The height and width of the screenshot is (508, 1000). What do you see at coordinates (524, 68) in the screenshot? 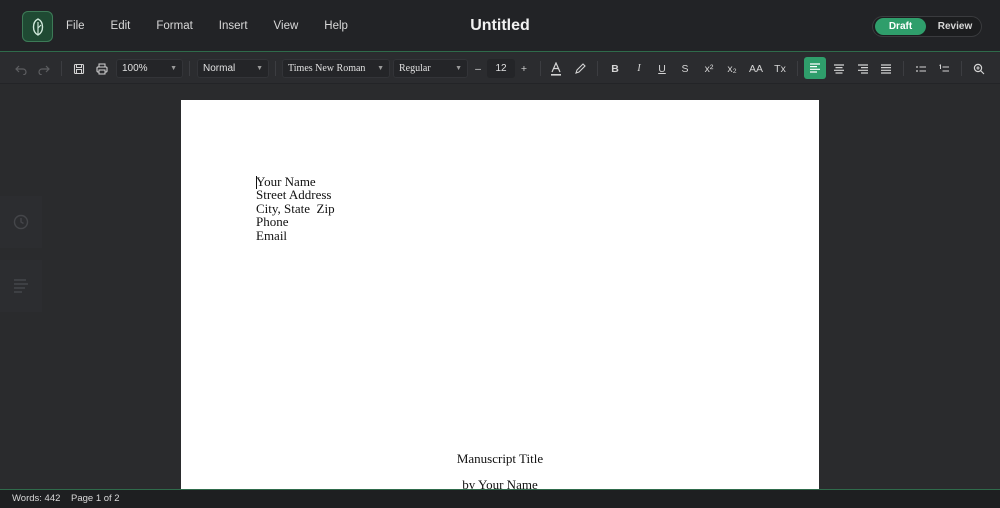
I see `increase-font-size-button: +` at bounding box center [524, 68].